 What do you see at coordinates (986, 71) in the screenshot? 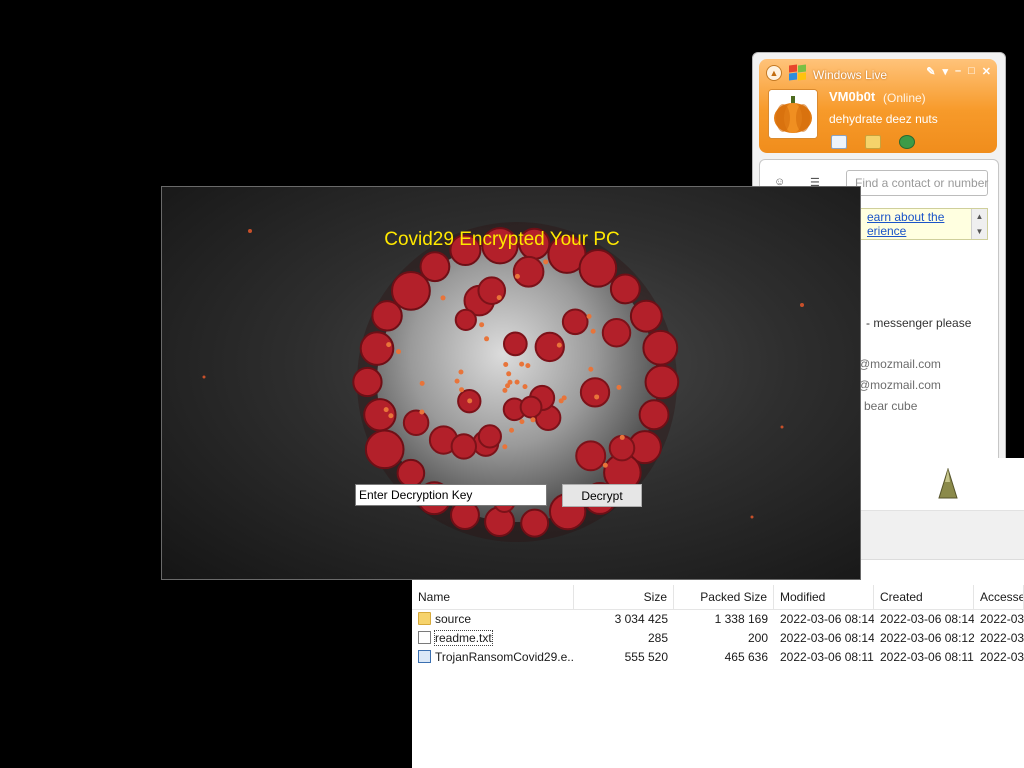
I see `close-icon: ✕` at bounding box center [986, 71].